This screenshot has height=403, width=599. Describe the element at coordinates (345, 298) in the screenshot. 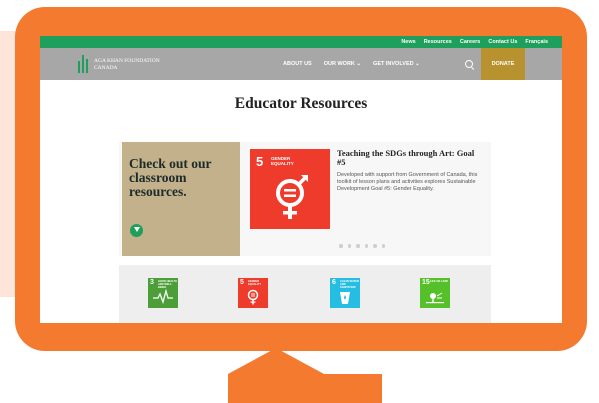

I see `water-icon` at that location.